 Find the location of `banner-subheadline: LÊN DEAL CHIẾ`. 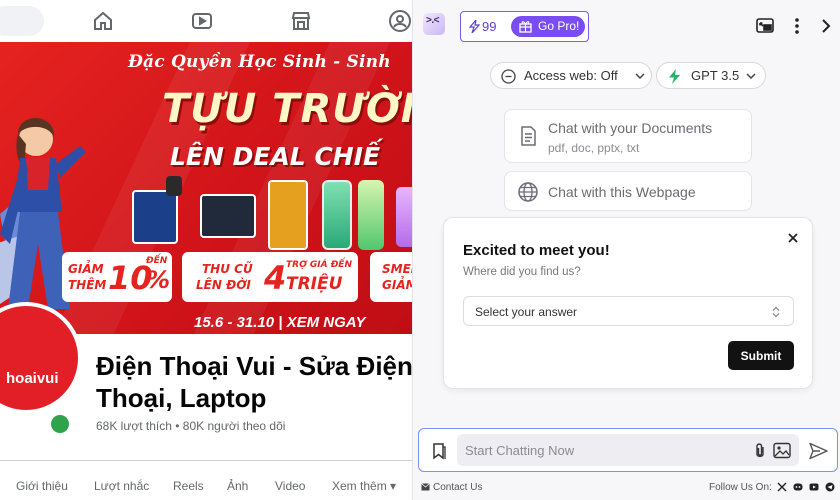

banner-subheadline: LÊN DEAL CHIẾ is located at coordinates (275, 156).